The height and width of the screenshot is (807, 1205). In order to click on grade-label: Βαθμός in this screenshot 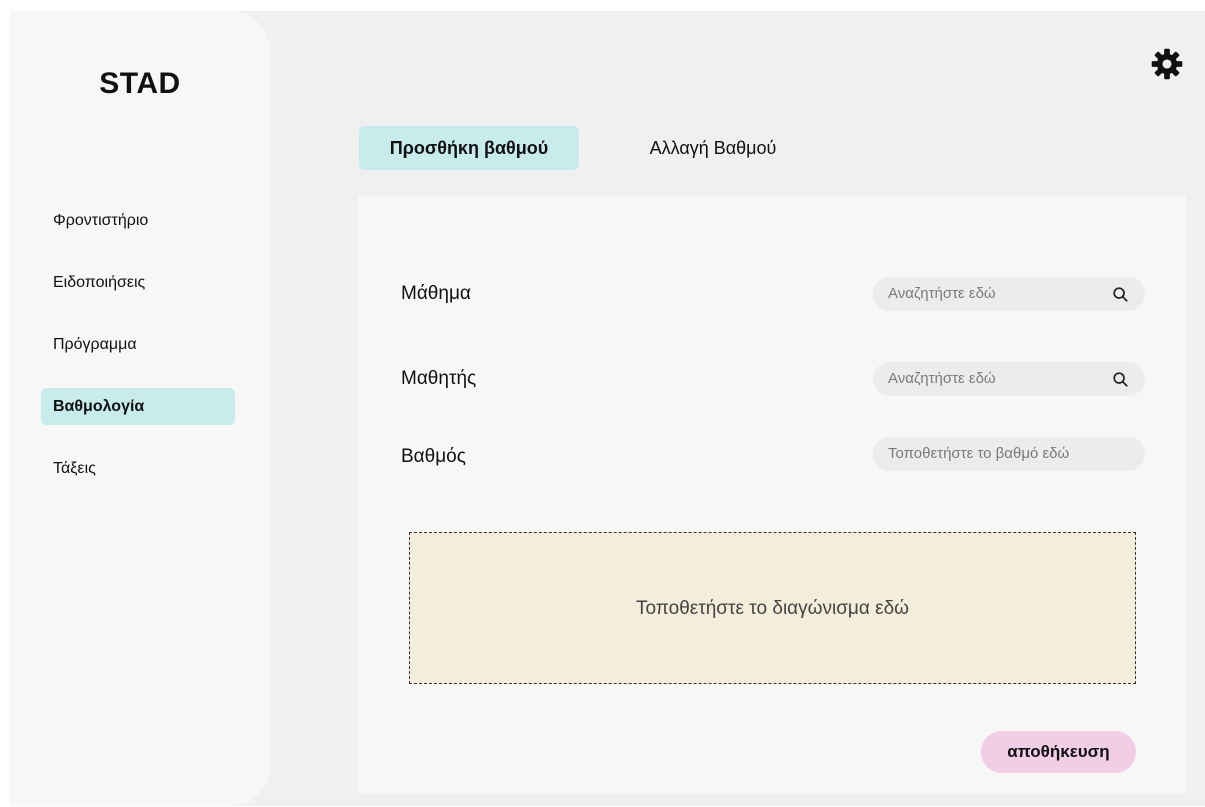, I will do `click(433, 456)`.